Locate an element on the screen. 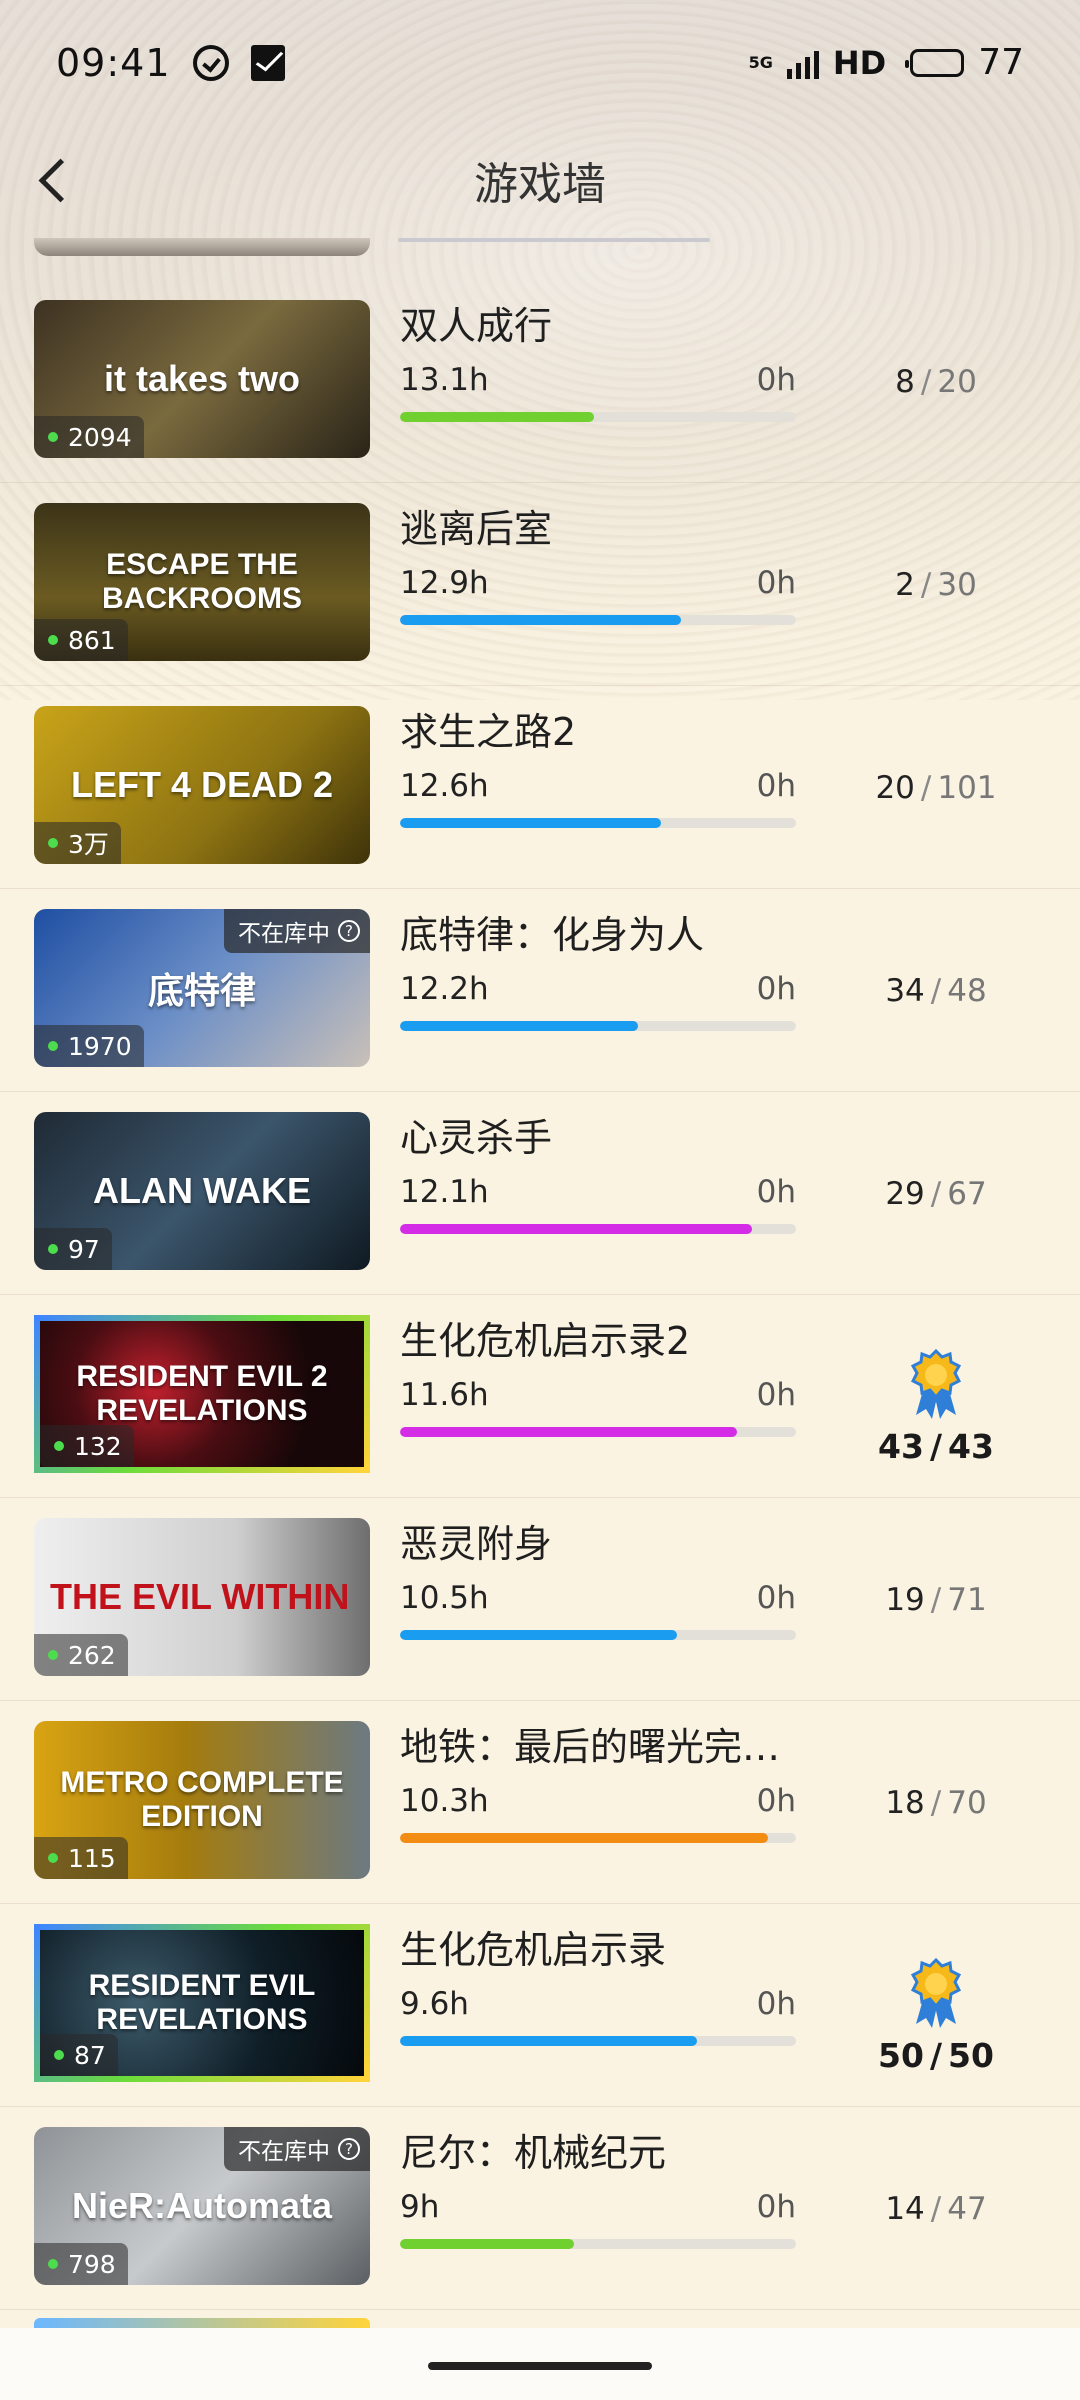 This screenshot has height=2400, width=1080. game-info: 双人成行 13.1h 0h is located at coordinates (600, 359).